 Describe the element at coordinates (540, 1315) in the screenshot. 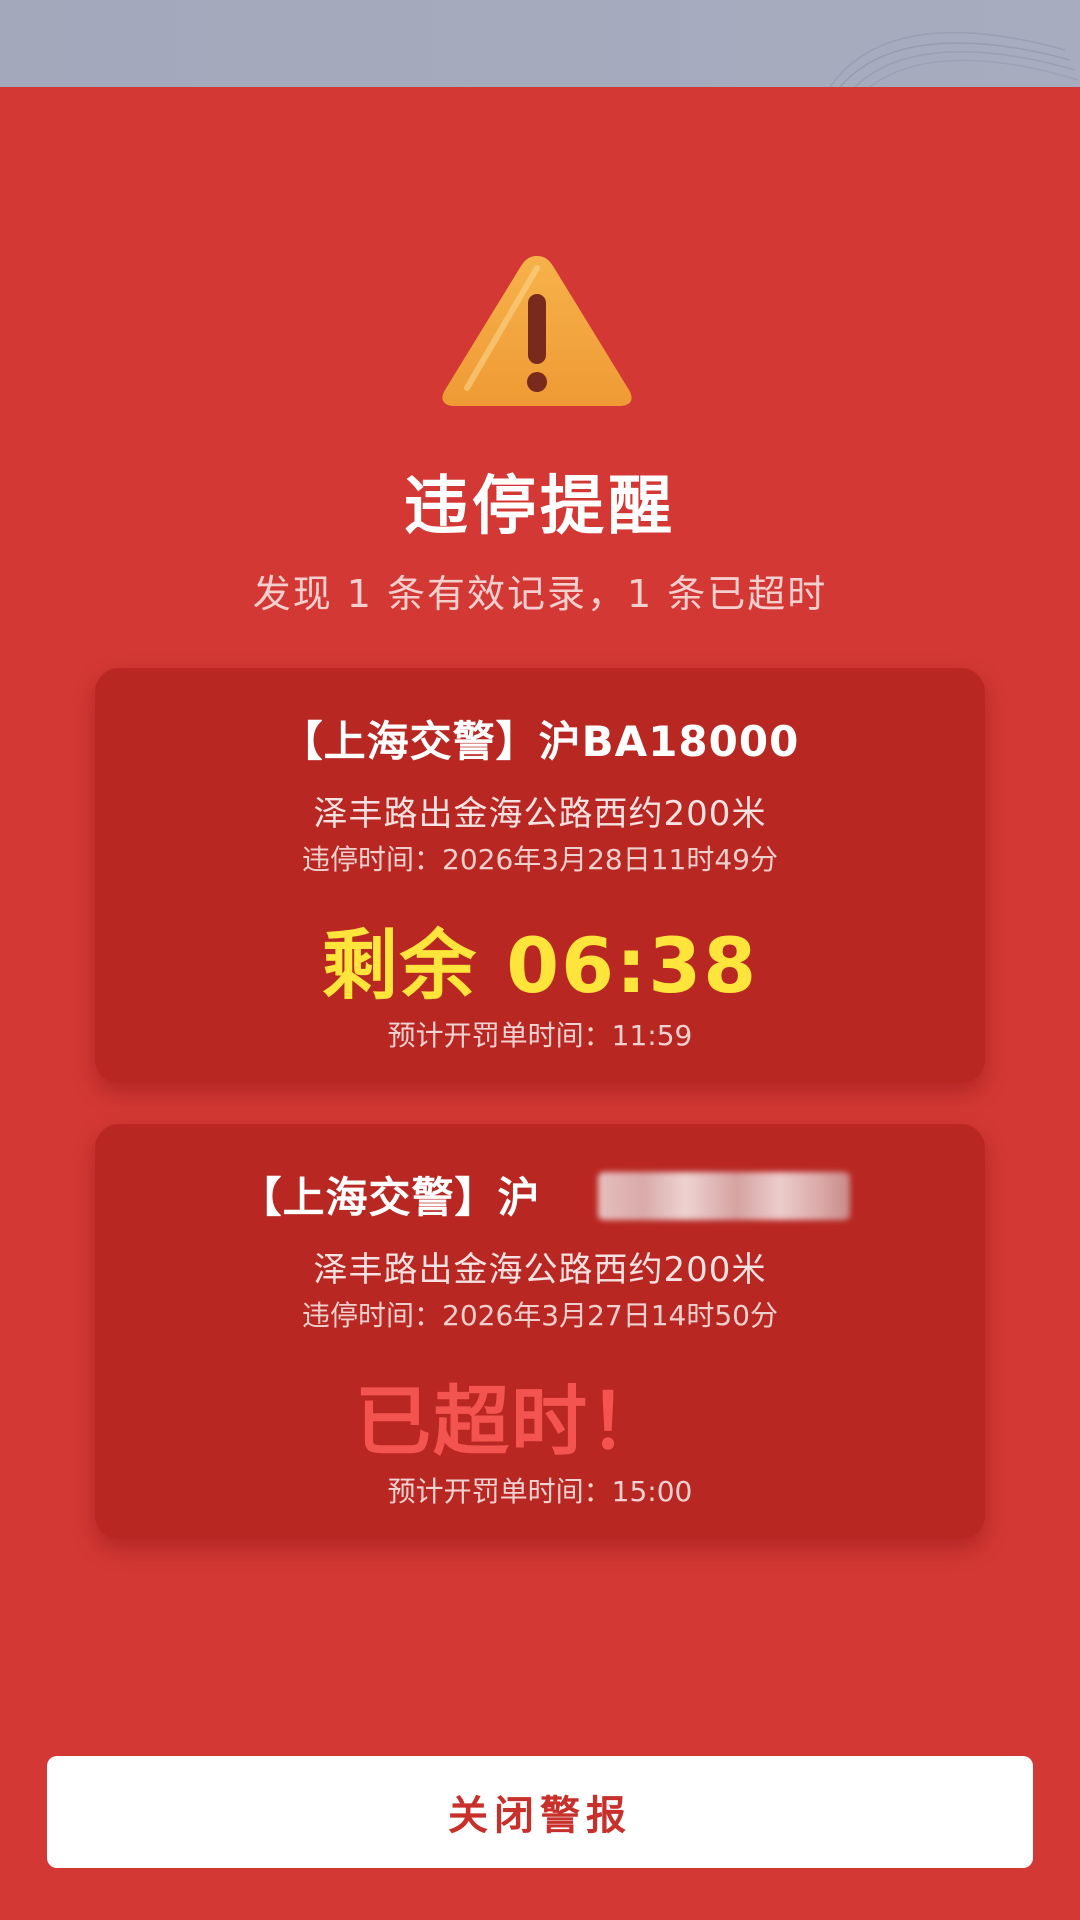

I see `record-violation-time: 违停时间：2026年3月27日14时50分` at that location.